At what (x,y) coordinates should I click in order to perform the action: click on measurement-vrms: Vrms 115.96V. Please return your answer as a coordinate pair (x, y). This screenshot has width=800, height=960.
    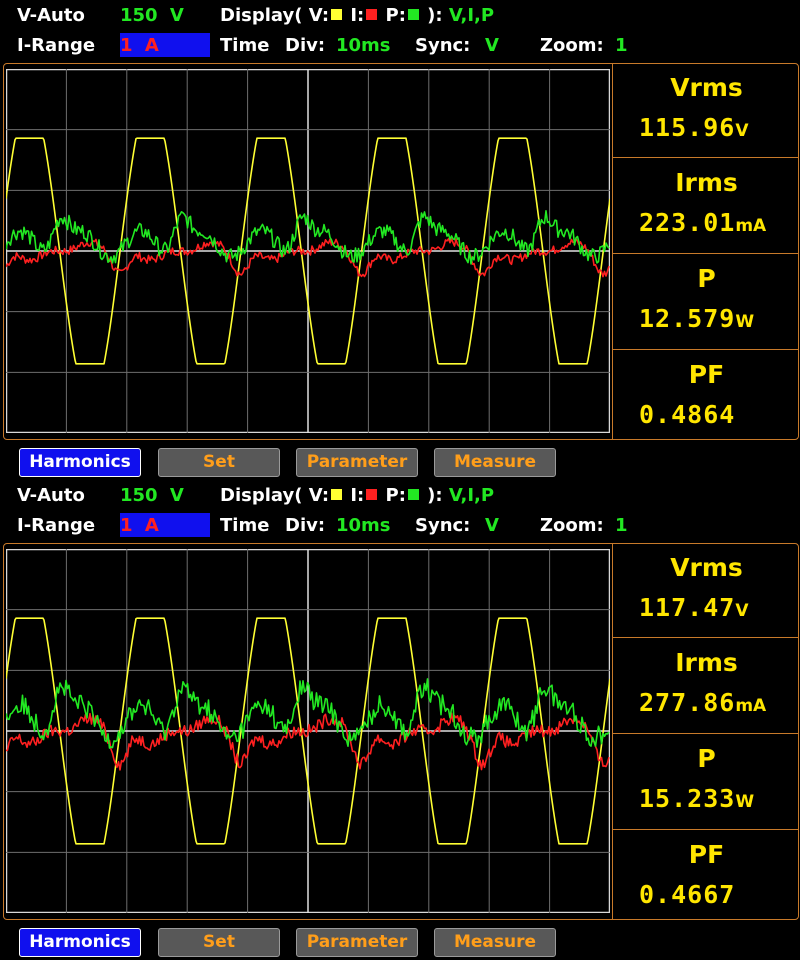
    Looking at the image, I should click on (705, 110).